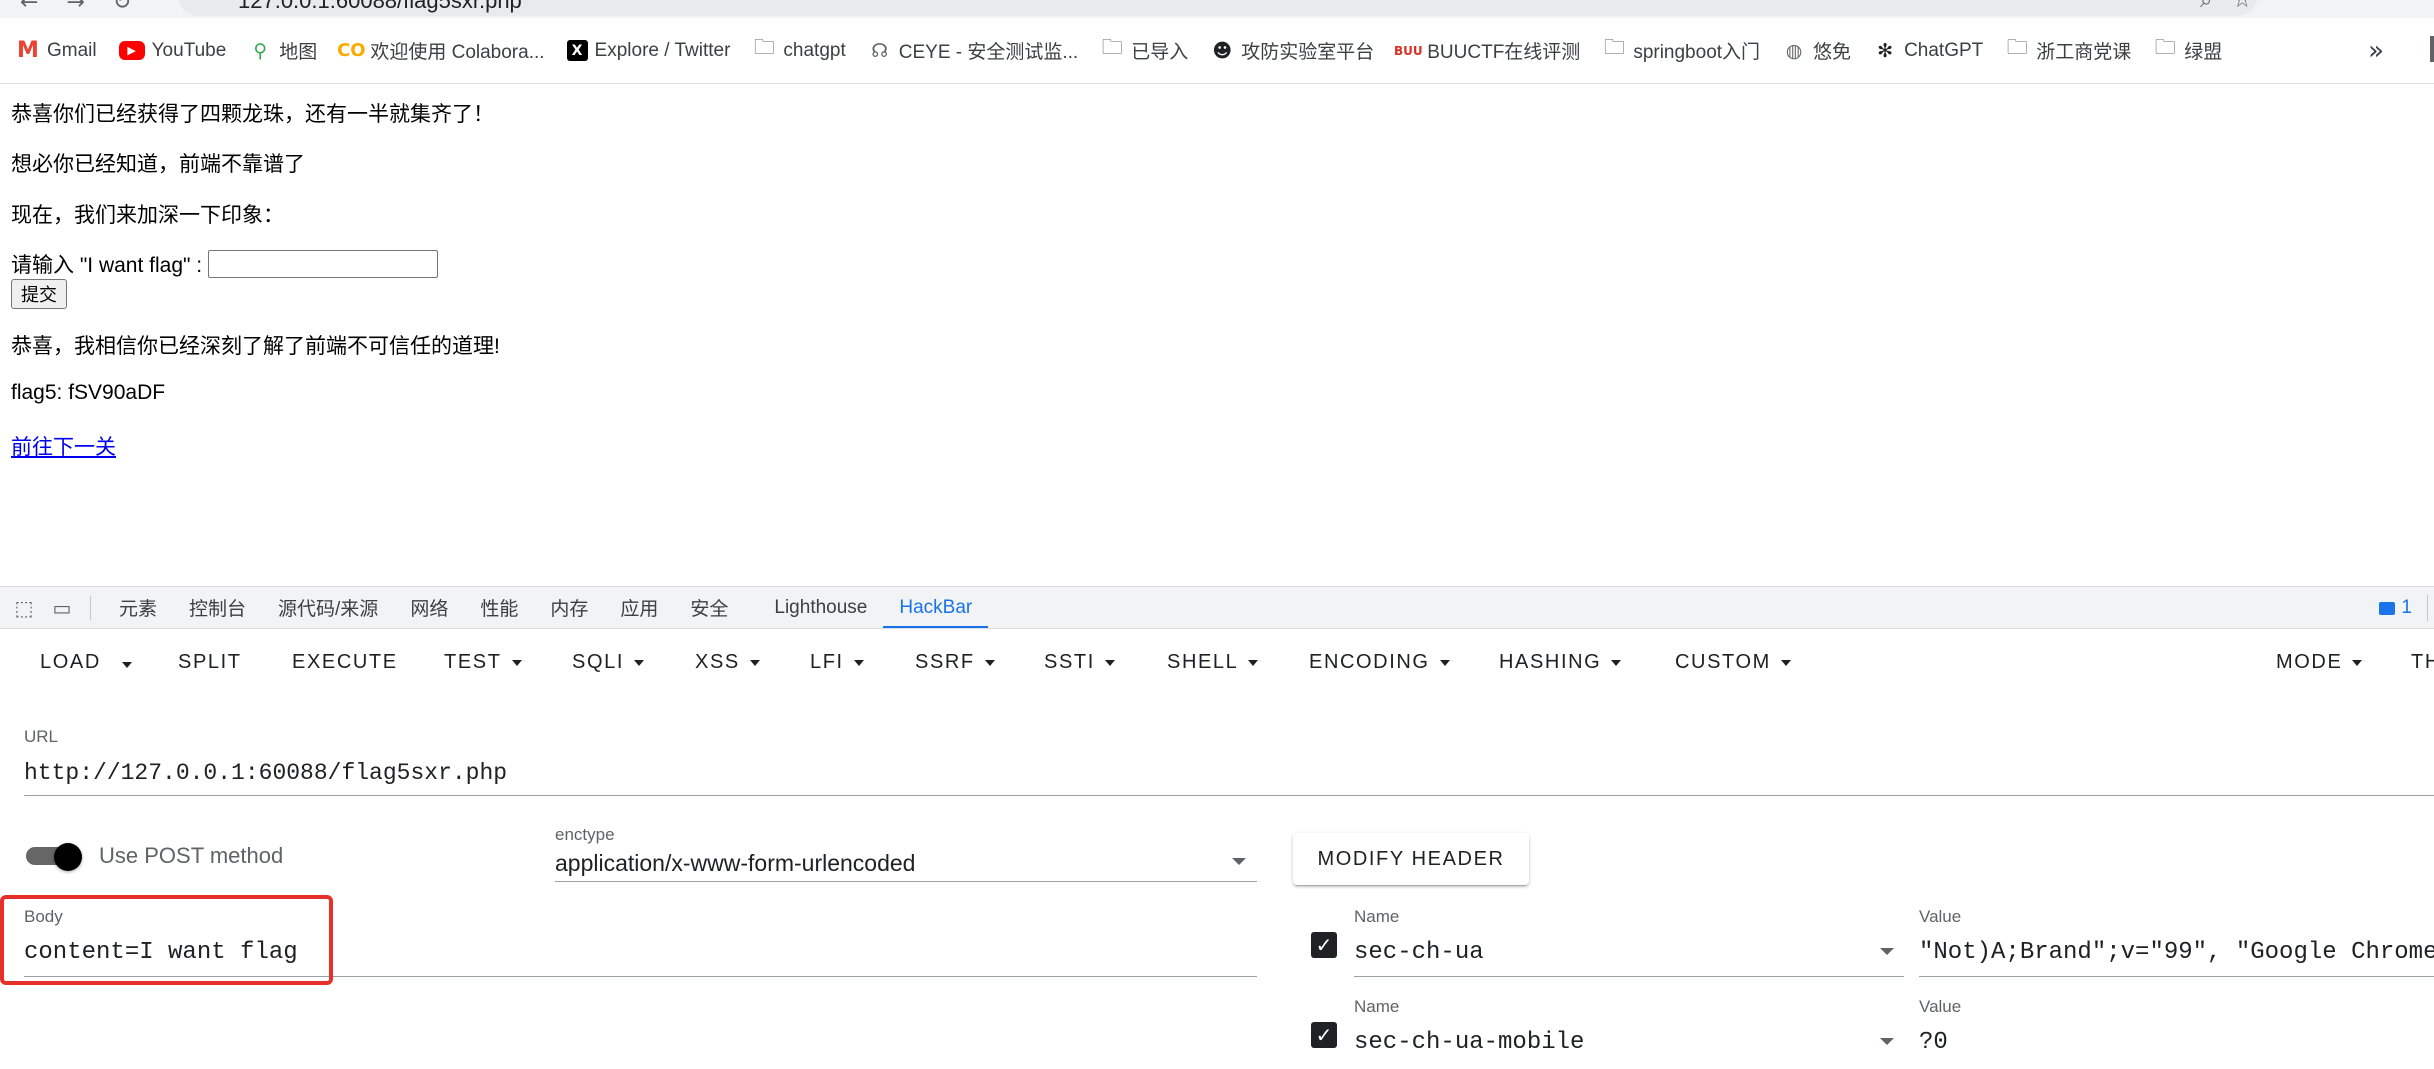 The height and width of the screenshot is (1069, 2434). Describe the element at coordinates (429, 607) in the screenshot. I see `tab-network: 网络` at that location.